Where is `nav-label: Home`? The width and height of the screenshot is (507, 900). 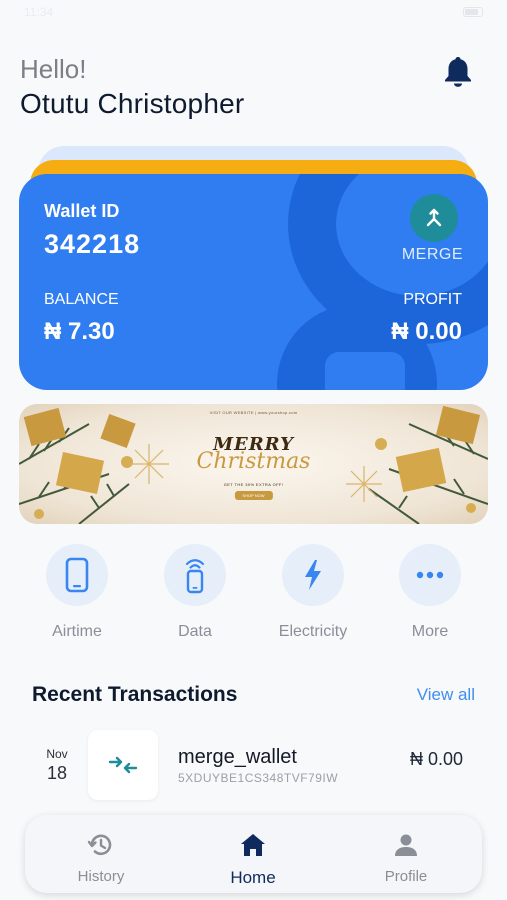 nav-label: Home is located at coordinates (253, 877).